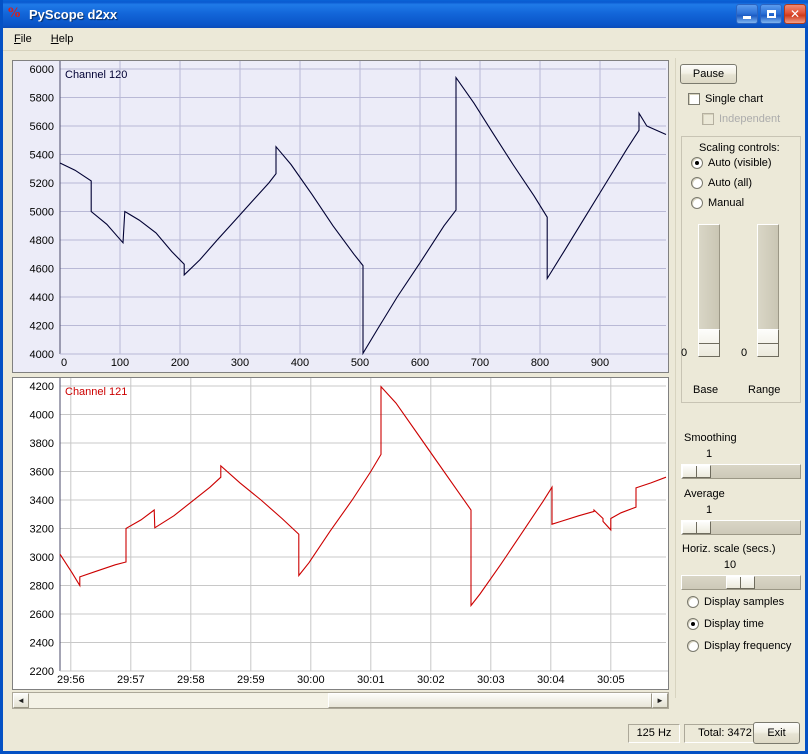 This screenshot has width=808, height=754. I want to click on svg-text: 5200, so click(42, 184).